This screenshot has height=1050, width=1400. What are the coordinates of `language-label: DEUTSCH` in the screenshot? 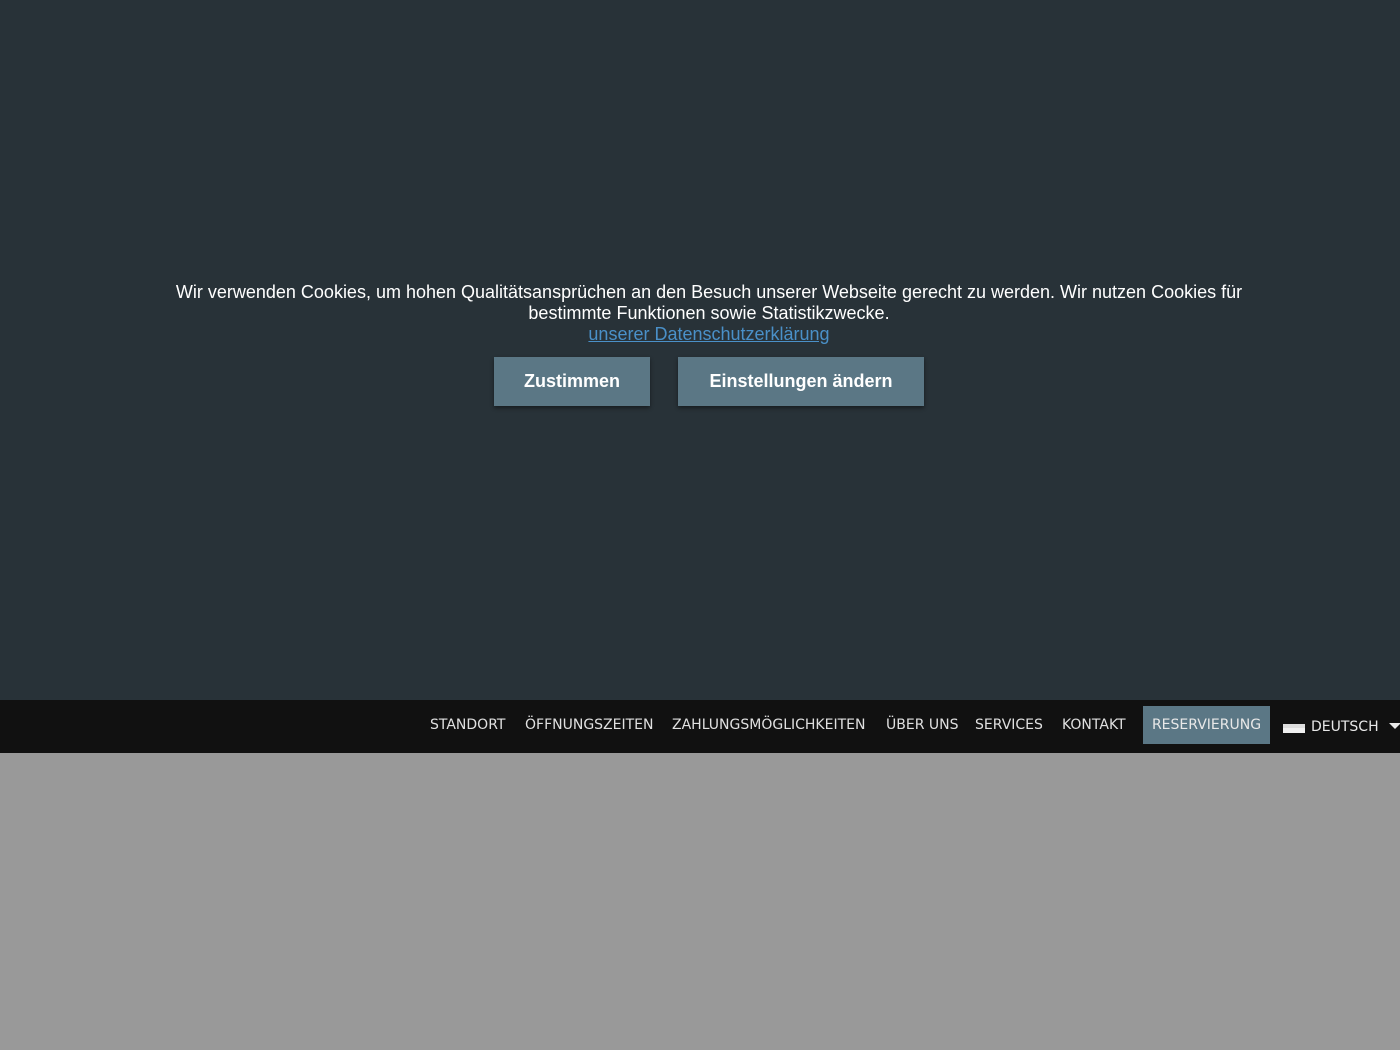 It's located at (1345, 727).